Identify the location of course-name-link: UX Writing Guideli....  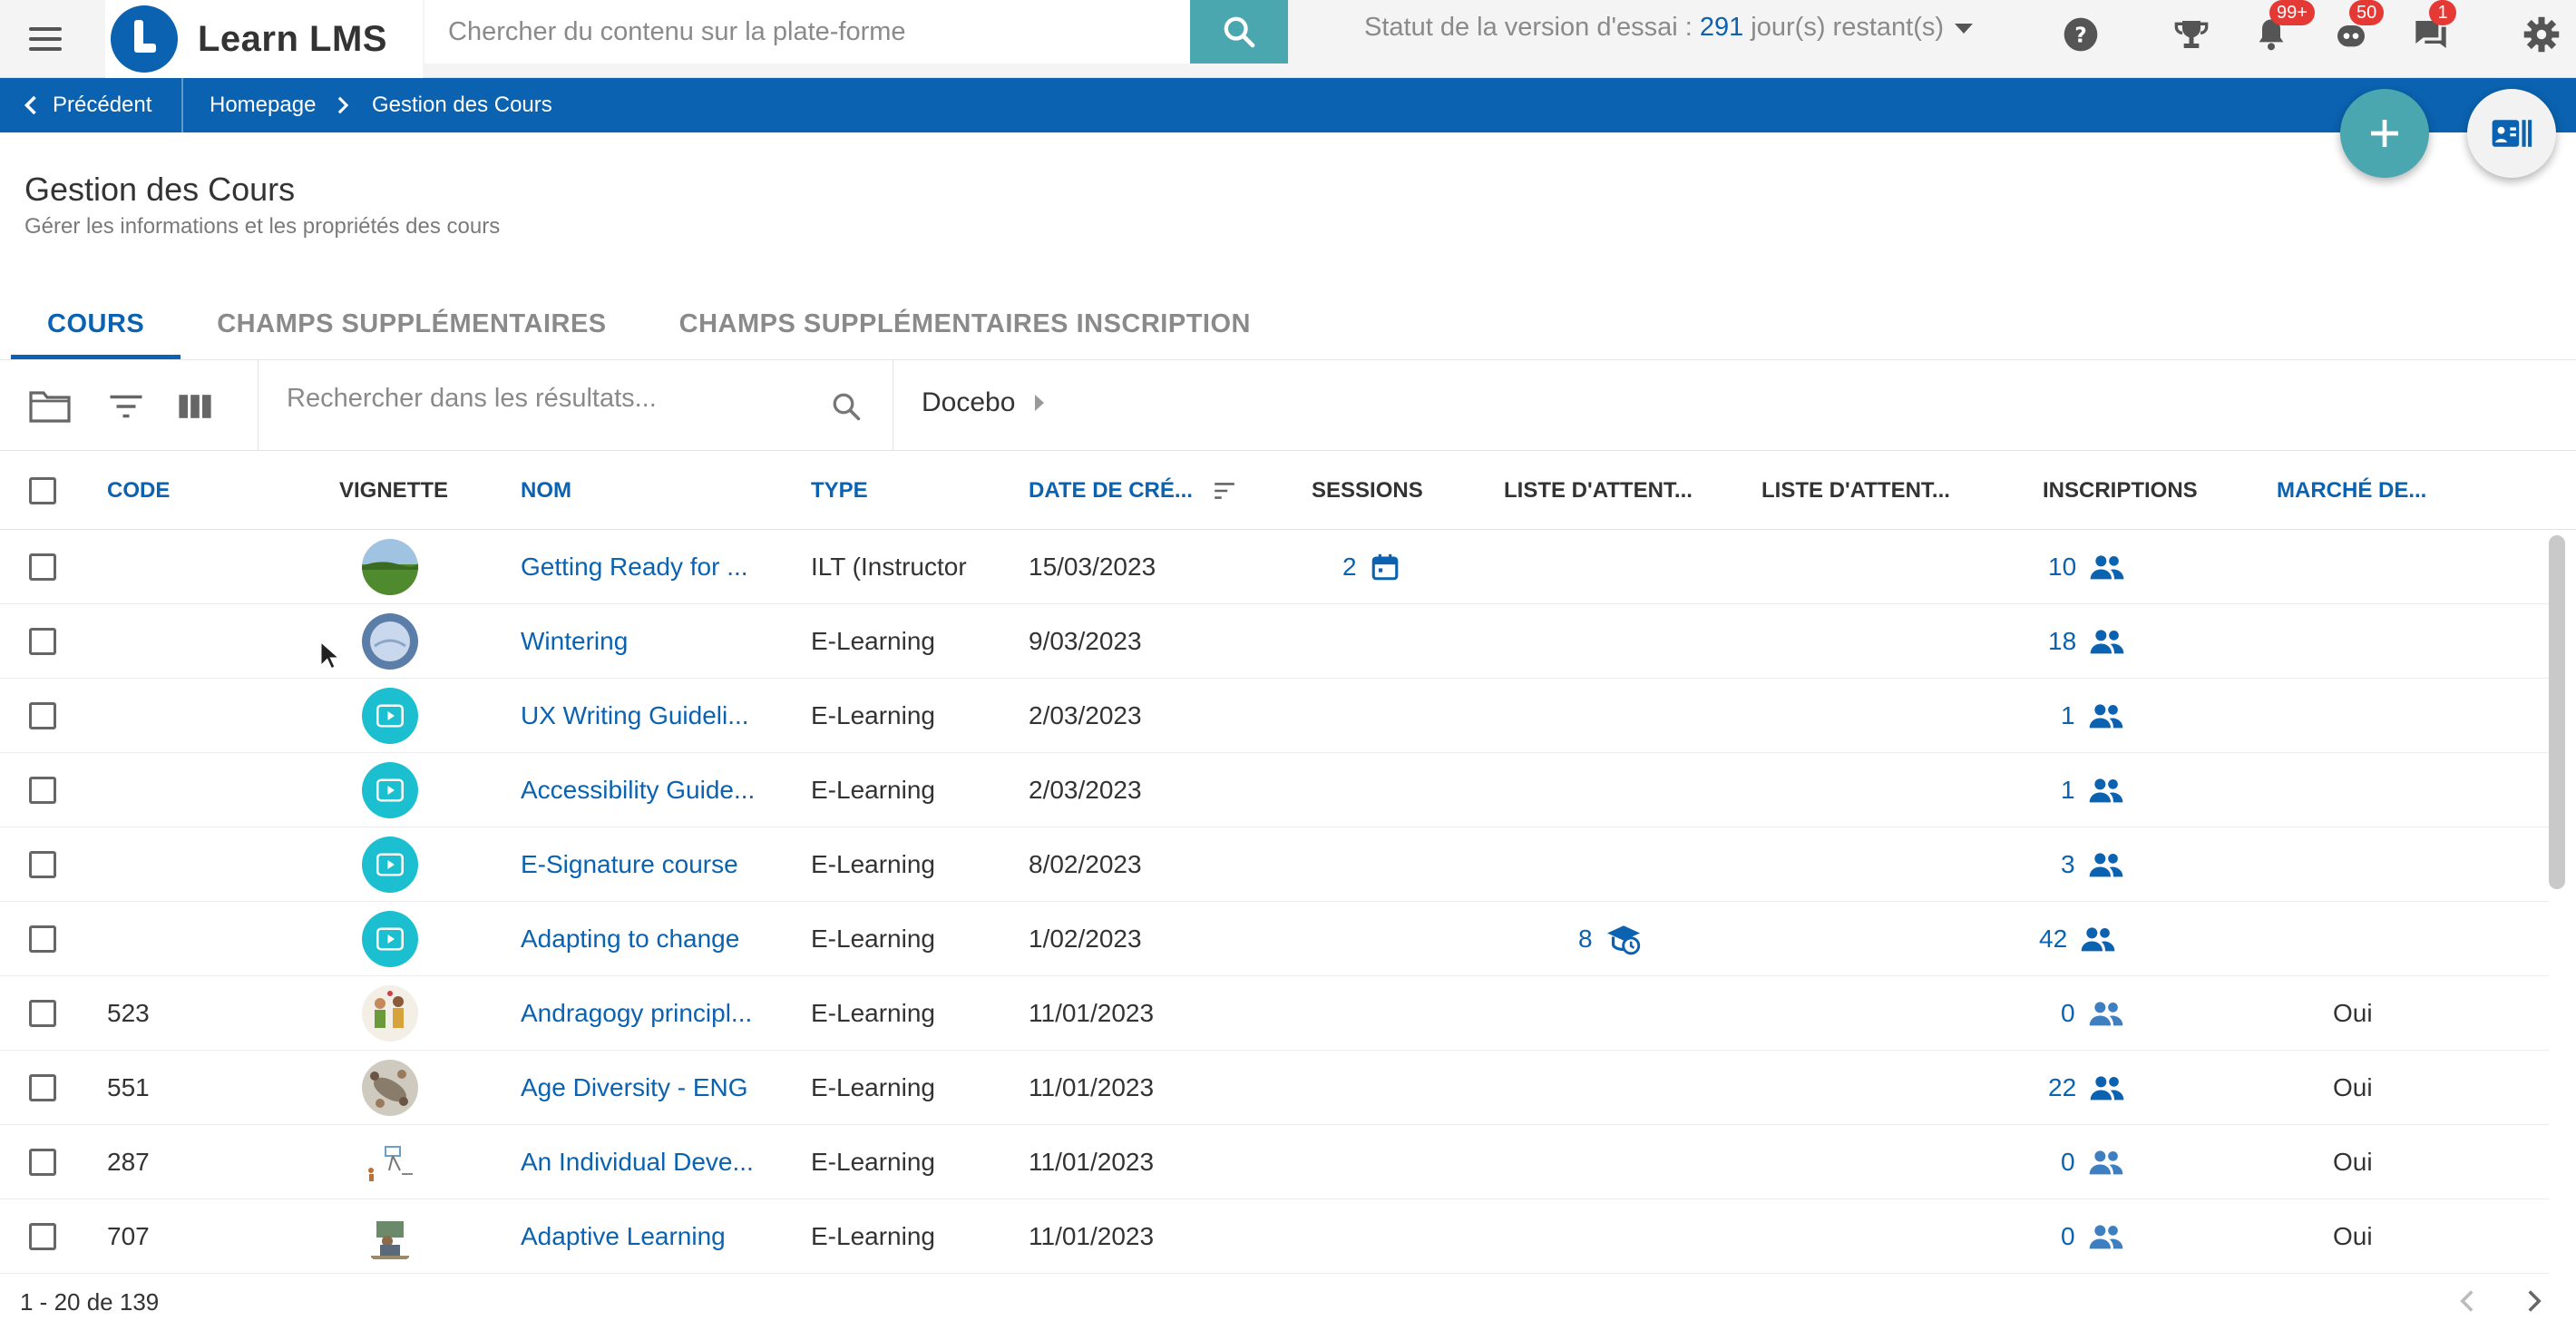
(635, 716).